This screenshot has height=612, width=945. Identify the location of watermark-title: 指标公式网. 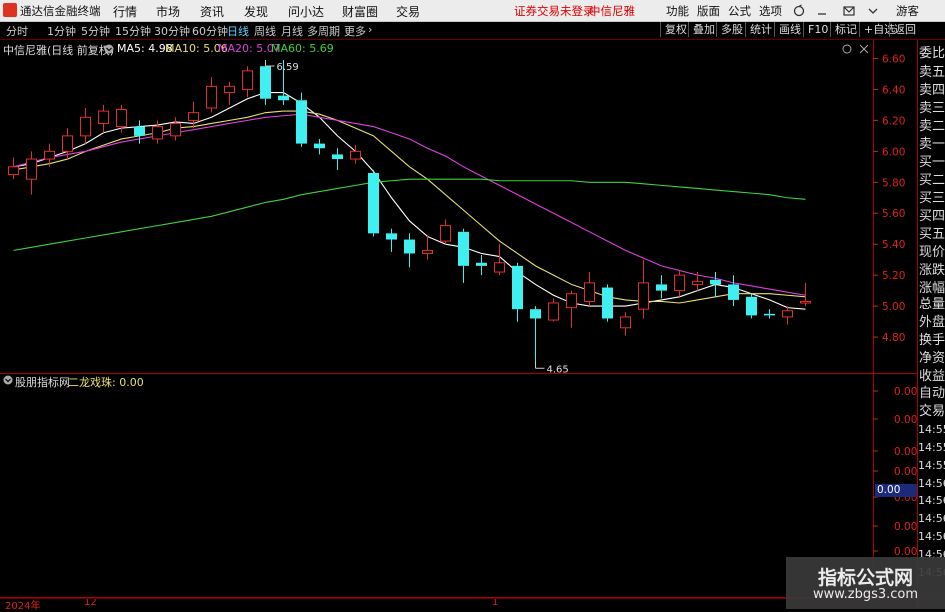
(865, 578).